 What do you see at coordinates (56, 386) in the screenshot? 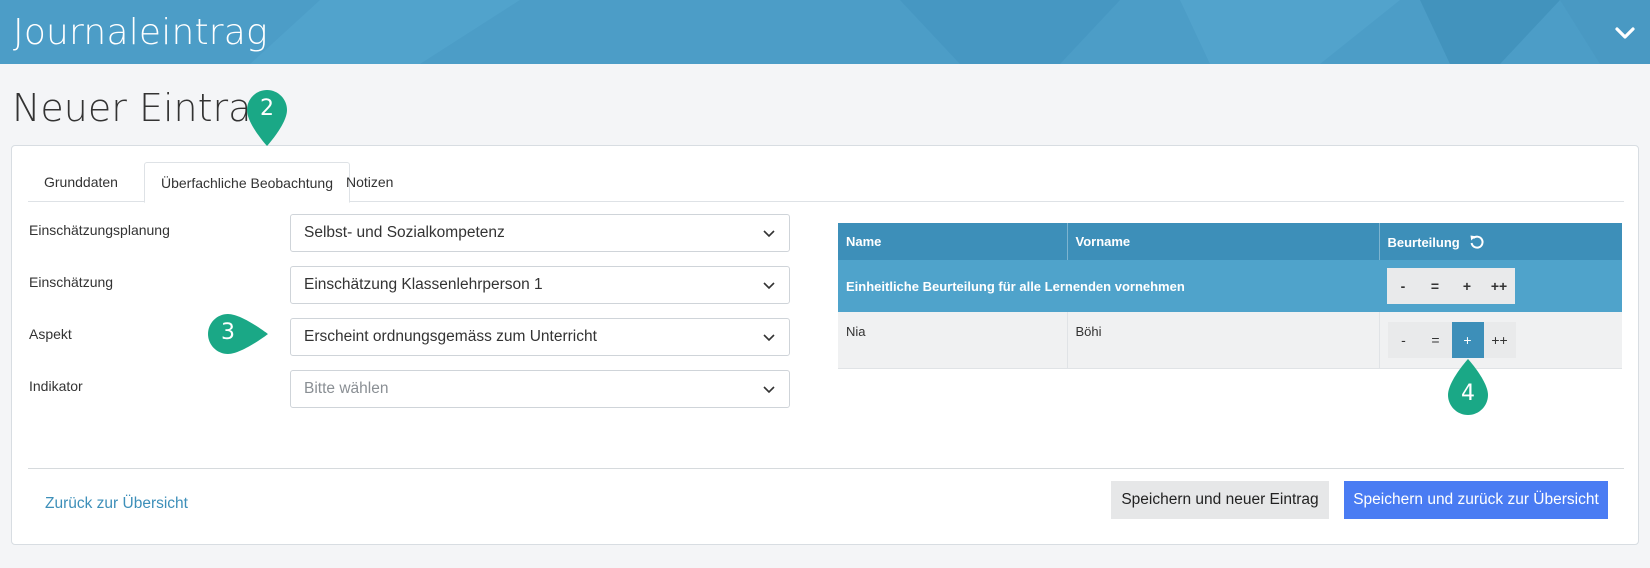
I see `indicator-label: Indikator` at bounding box center [56, 386].